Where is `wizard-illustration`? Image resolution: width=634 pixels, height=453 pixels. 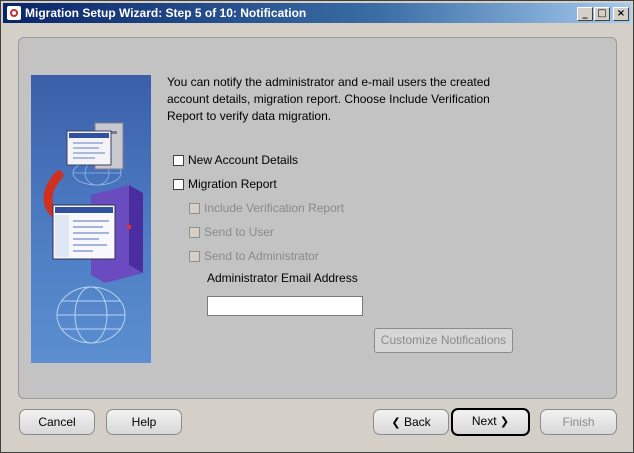 wizard-illustration is located at coordinates (91, 219).